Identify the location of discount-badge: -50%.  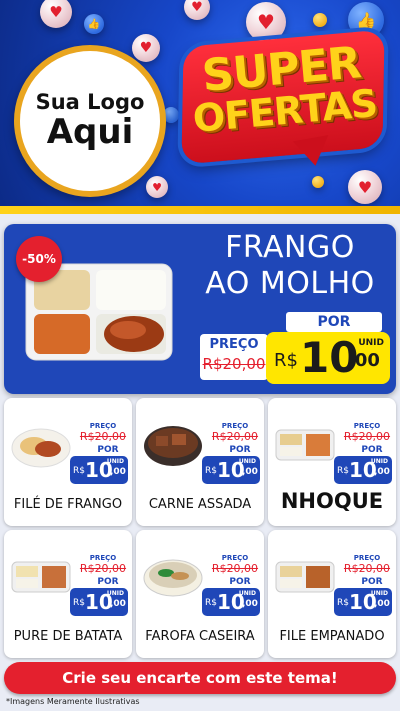
(39, 259).